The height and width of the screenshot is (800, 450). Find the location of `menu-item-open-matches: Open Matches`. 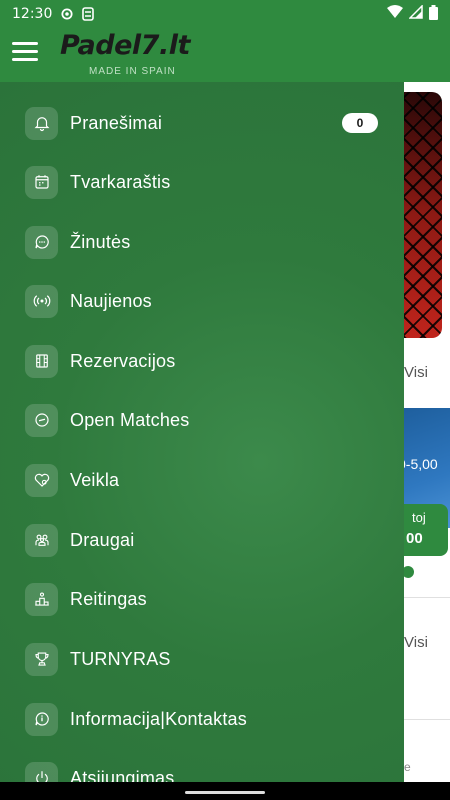

menu-item-open-matches: Open Matches is located at coordinates (202, 420).